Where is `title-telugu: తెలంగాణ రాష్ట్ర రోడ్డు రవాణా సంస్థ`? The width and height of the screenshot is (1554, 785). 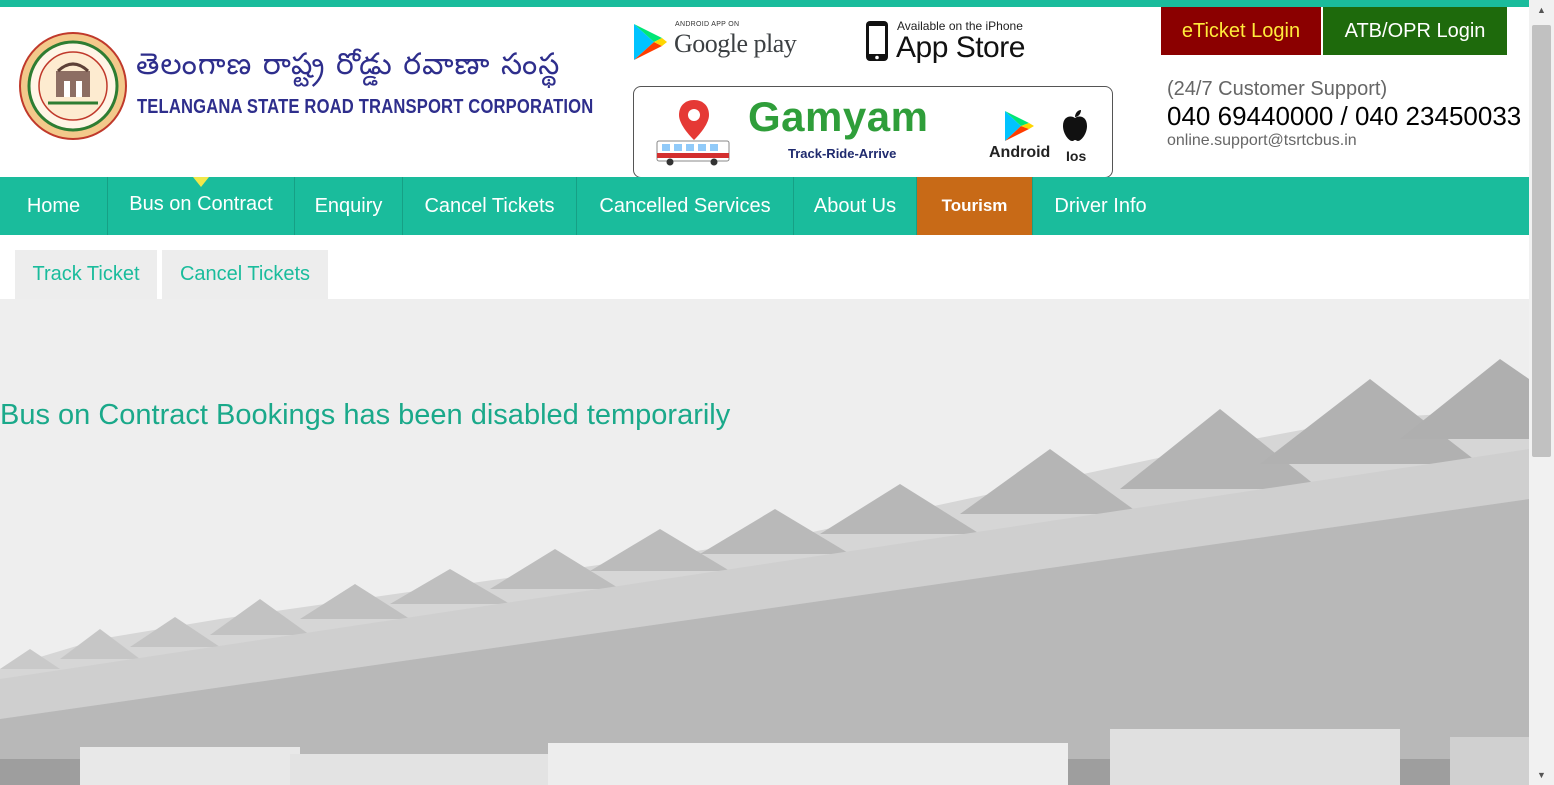
title-telugu: తెలంగాణ రాష్ట్ర రోడ్డు రవాణా సంస్థ is located at coordinates (348, 64).